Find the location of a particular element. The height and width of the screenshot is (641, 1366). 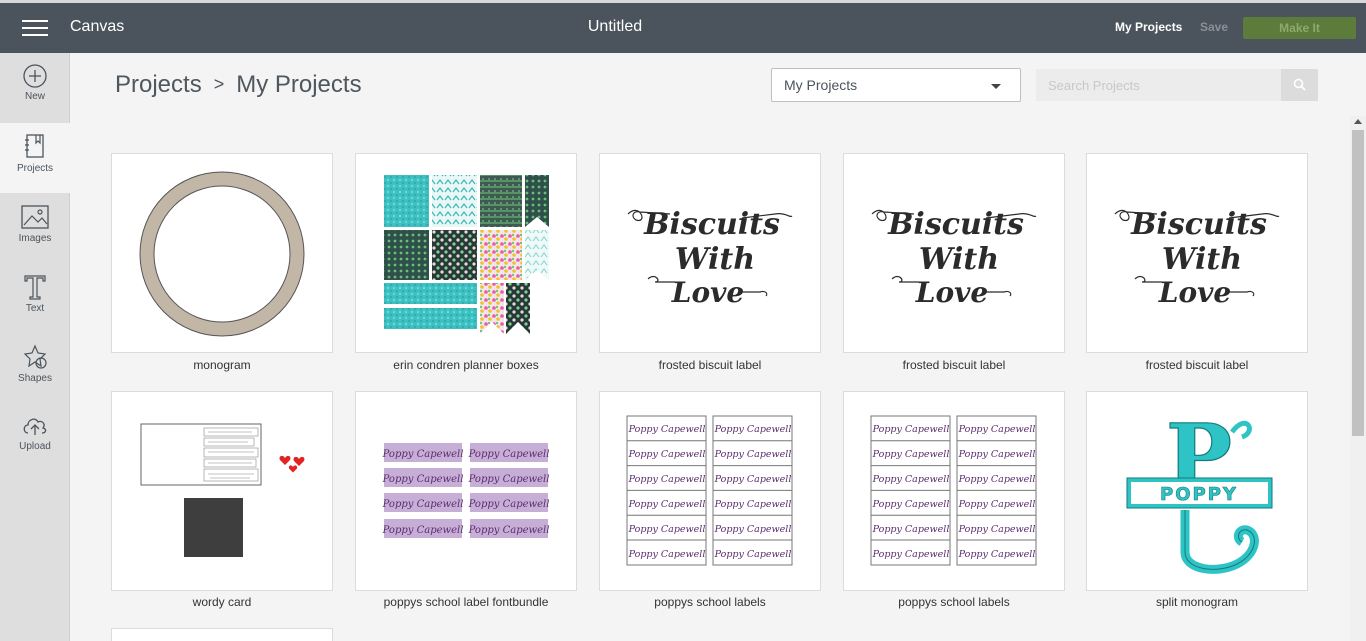

save-button: Save is located at coordinates (1214, 27).